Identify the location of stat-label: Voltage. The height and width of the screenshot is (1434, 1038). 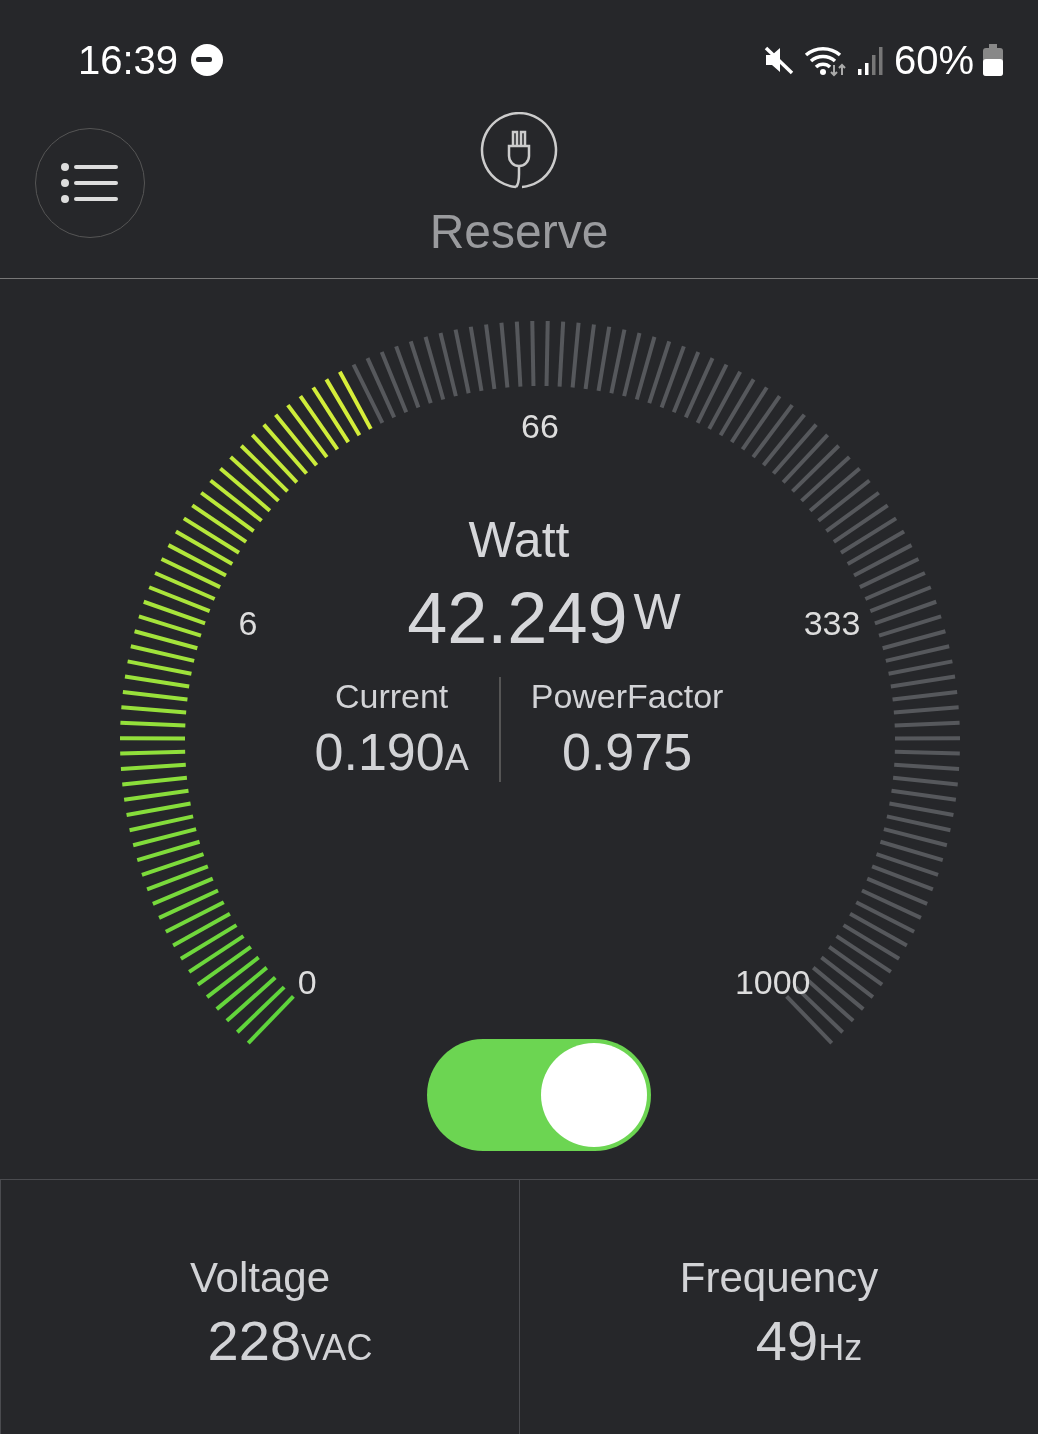
(260, 1277).